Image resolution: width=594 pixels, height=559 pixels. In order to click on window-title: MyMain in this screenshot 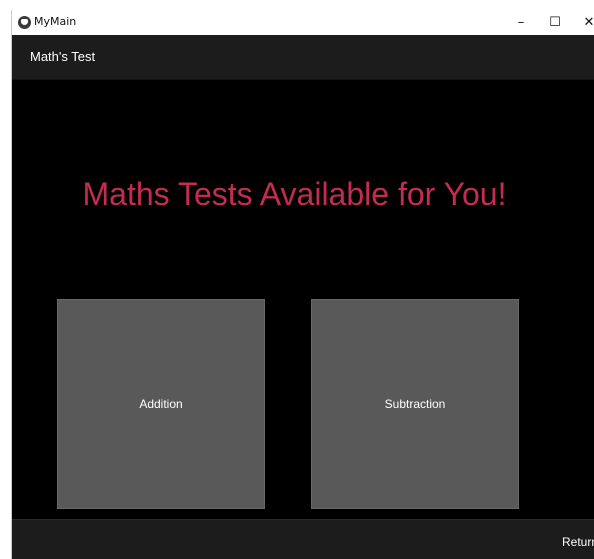, I will do `click(55, 21)`.